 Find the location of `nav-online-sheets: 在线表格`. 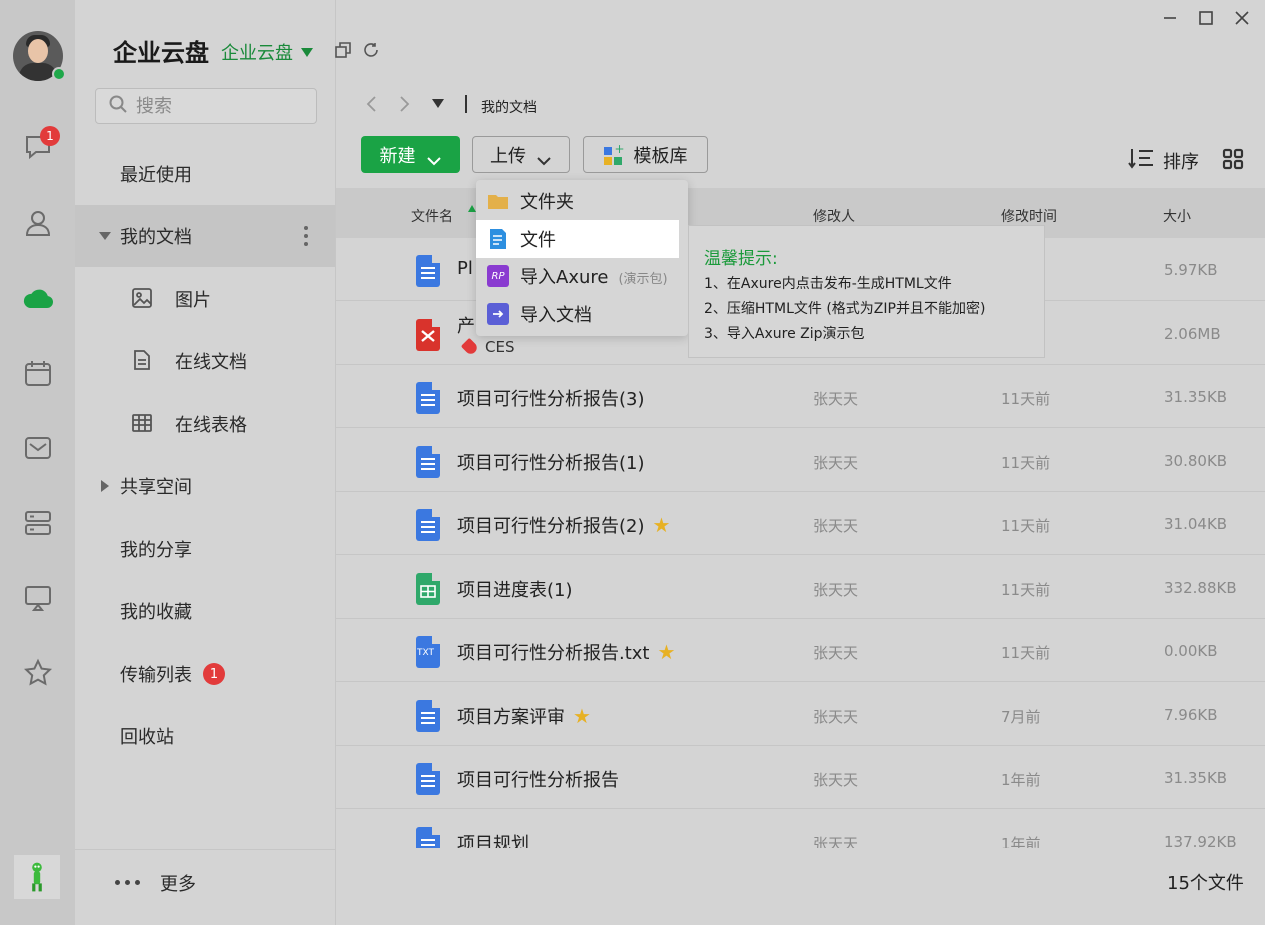

nav-online-sheets: 在线表格 is located at coordinates (205, 424).